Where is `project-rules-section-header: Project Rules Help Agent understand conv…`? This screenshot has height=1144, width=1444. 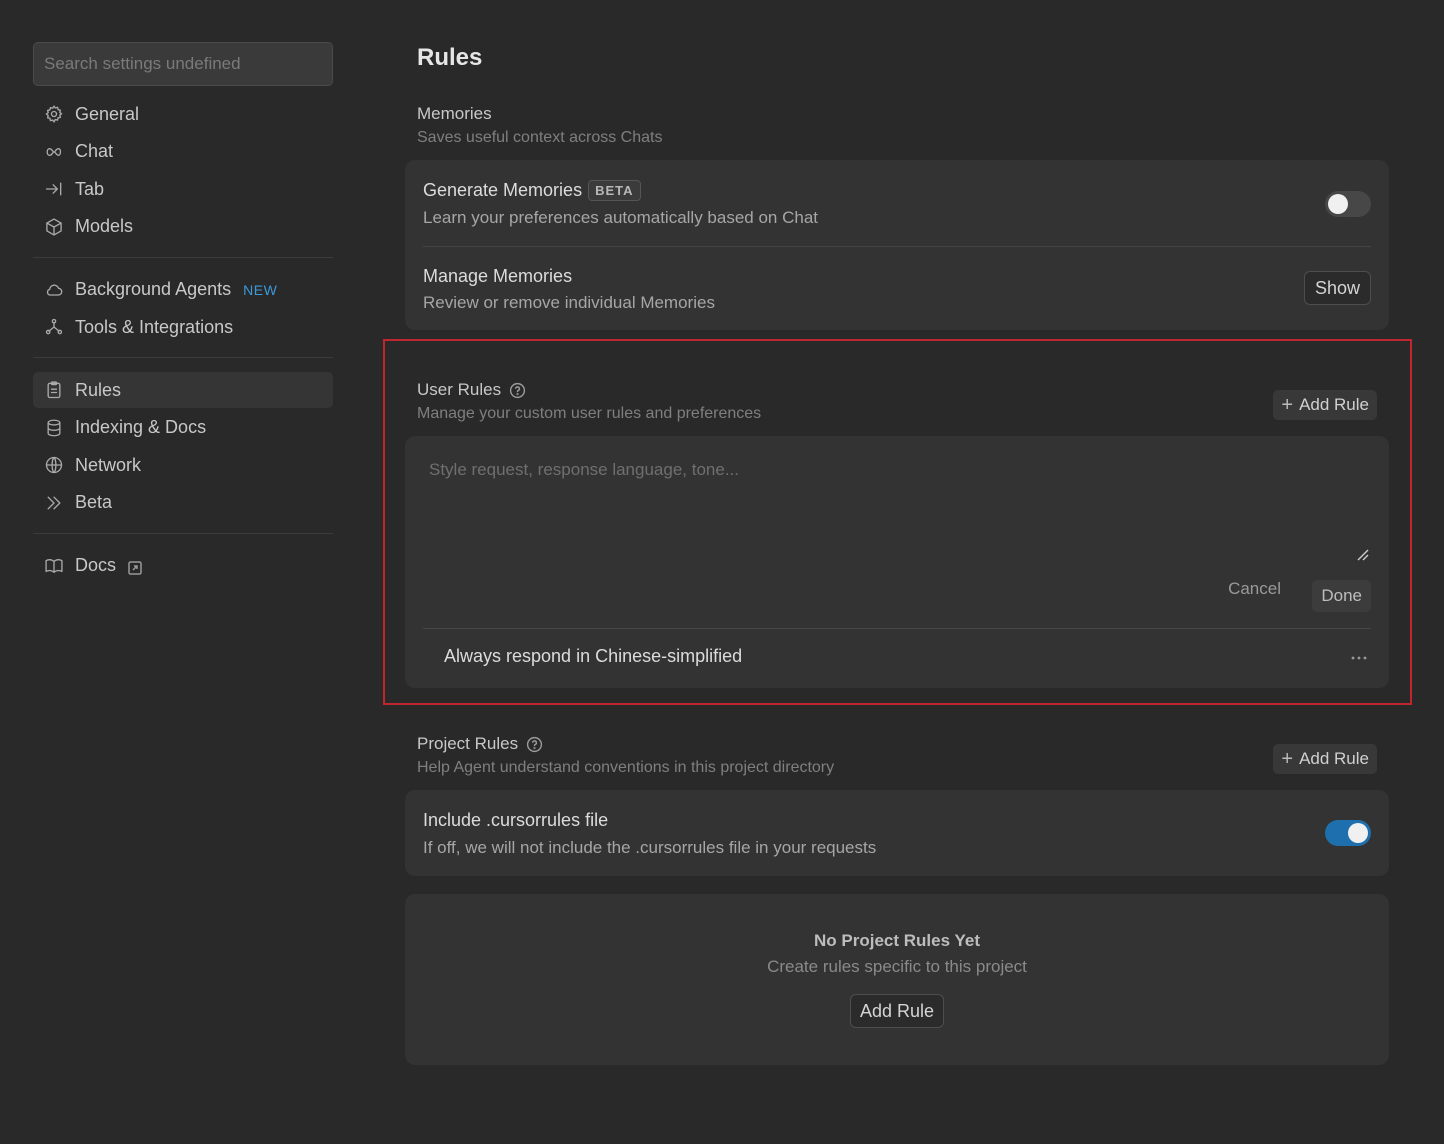
project-rules-section-header: Project Rules Help Agent understand conv… is located at coordinates (625, 755).